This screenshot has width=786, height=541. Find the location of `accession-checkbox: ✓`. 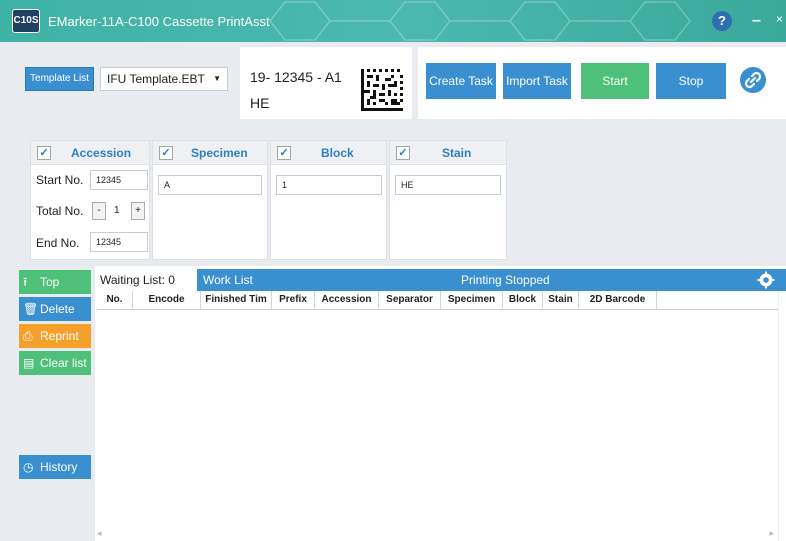

accession-checkbox: ✓ is located at coordinates (44, 153).